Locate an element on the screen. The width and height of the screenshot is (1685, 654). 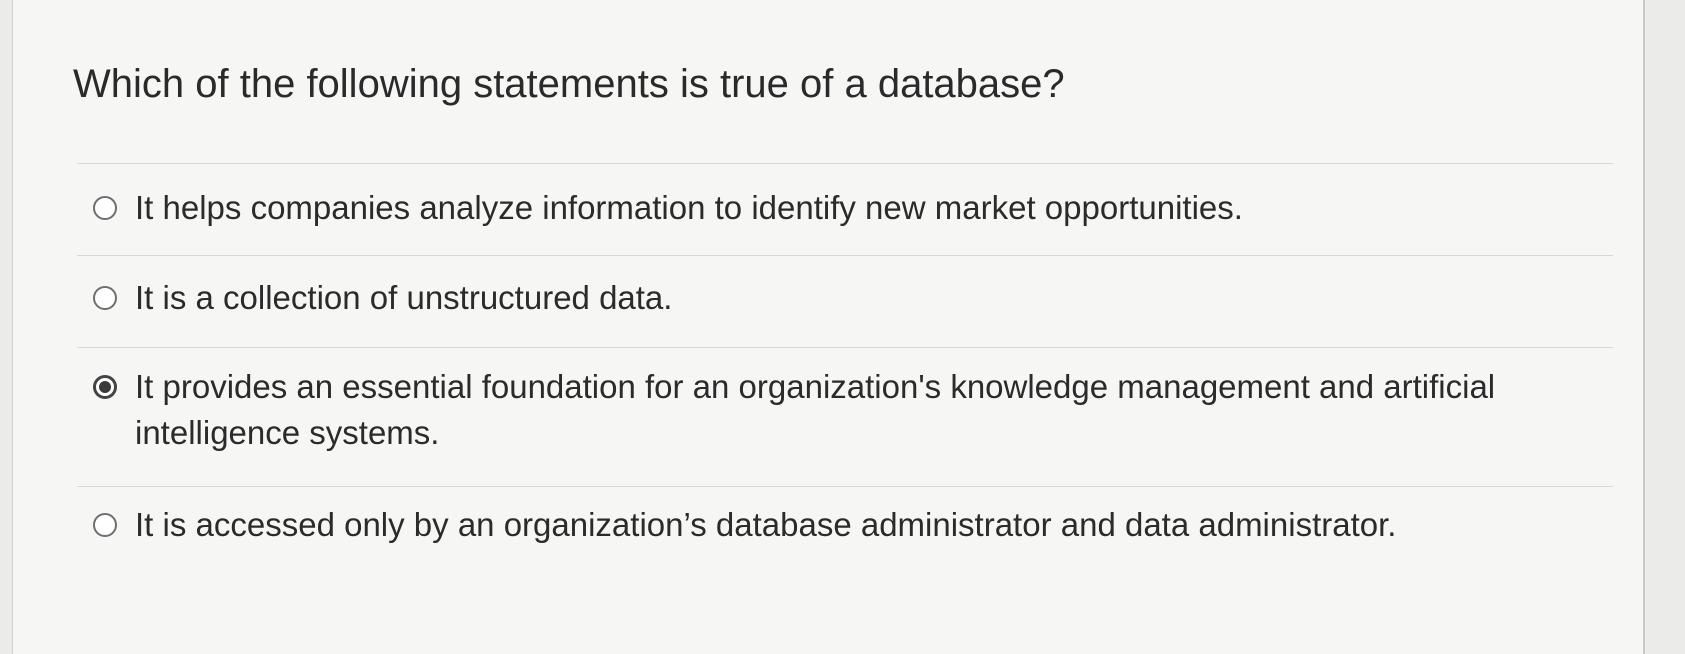
answer-option-2: It is a collection of unstructured data. is located at coordinates (382, 298).